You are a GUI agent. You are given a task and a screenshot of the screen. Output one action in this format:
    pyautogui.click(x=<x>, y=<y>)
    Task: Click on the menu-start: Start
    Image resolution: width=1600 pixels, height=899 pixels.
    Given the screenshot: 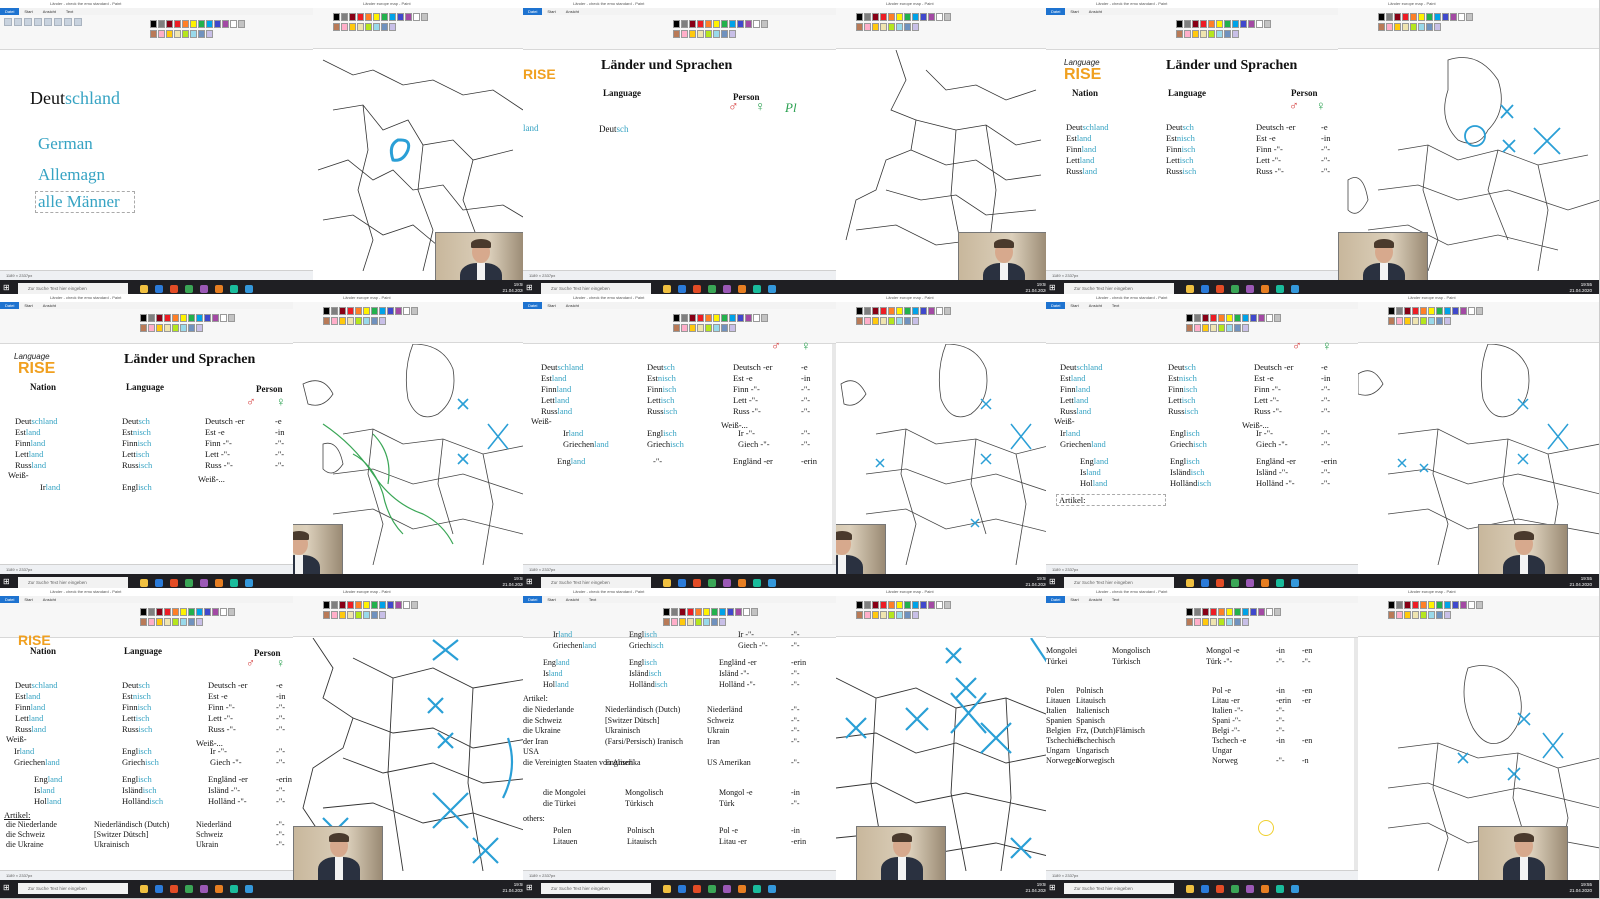 What is the action you would take?
    pyautogui.click(x=1074, y=599)
    